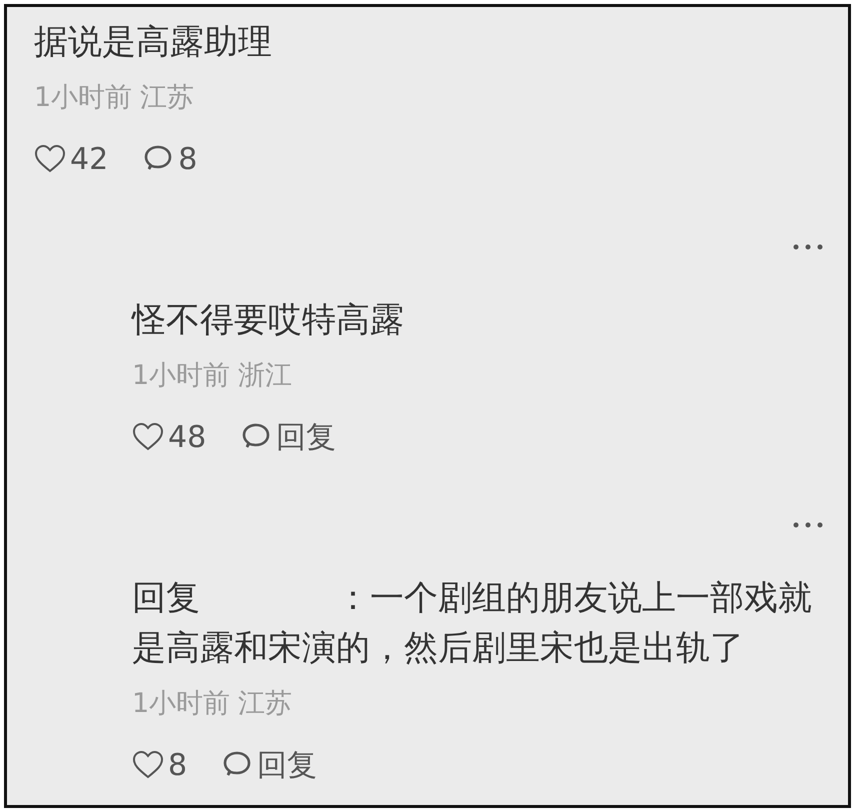 The height and width of the screenshot is (812, 855). I want to click on like-count: 42, so click(89, 159).